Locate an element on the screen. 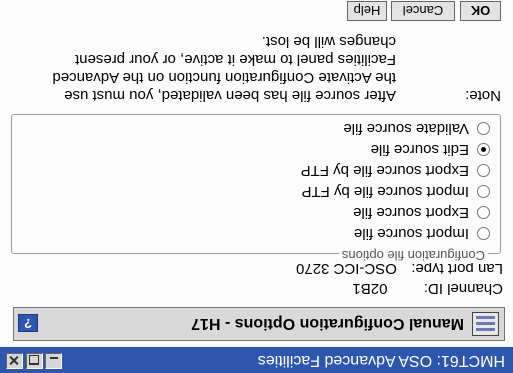  minimize-icon is located at coordinates (53, 361).